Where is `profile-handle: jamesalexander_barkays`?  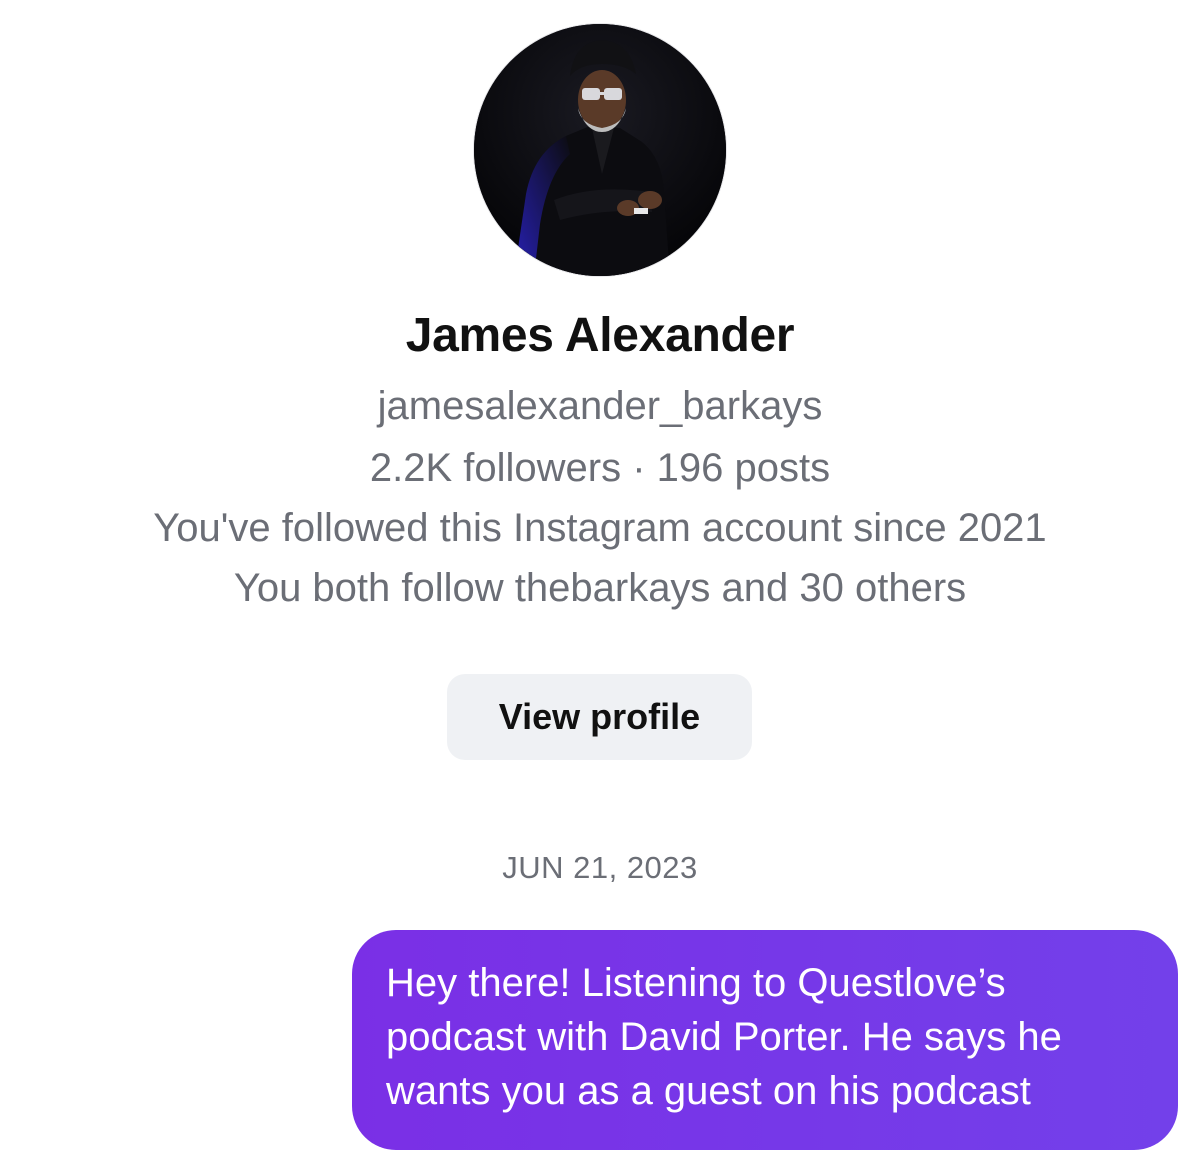 profile-handle: jamesalexander_barkays is located at coordinates (600, 406).